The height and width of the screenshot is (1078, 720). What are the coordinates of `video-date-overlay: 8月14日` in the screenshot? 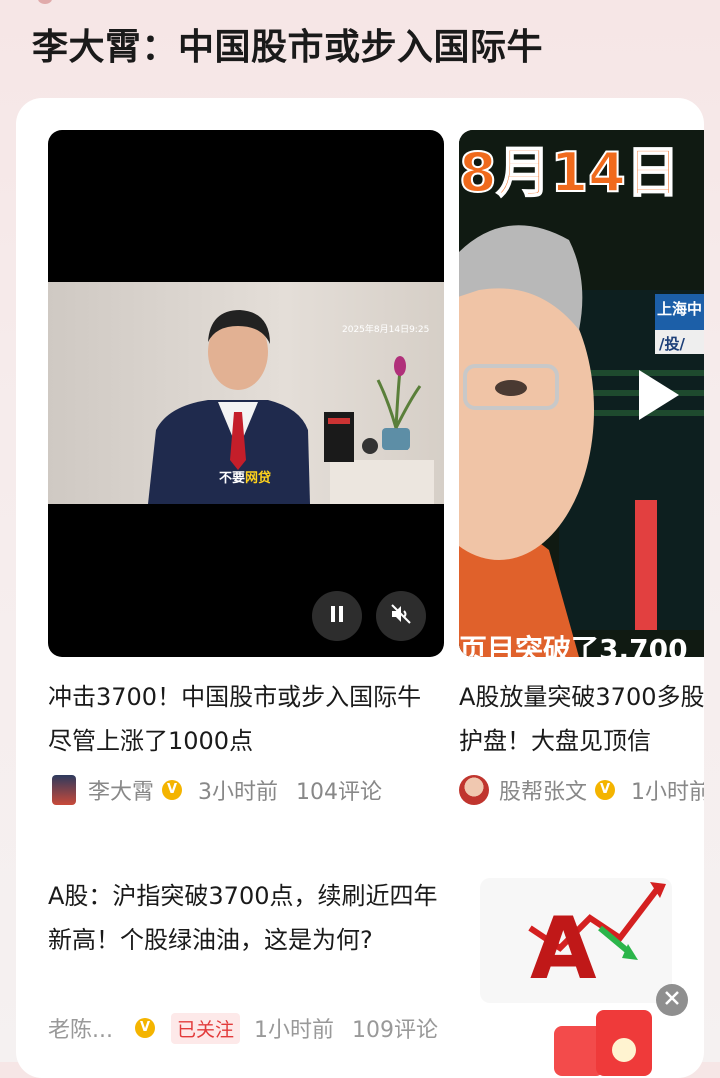 It's located at (570, 172).